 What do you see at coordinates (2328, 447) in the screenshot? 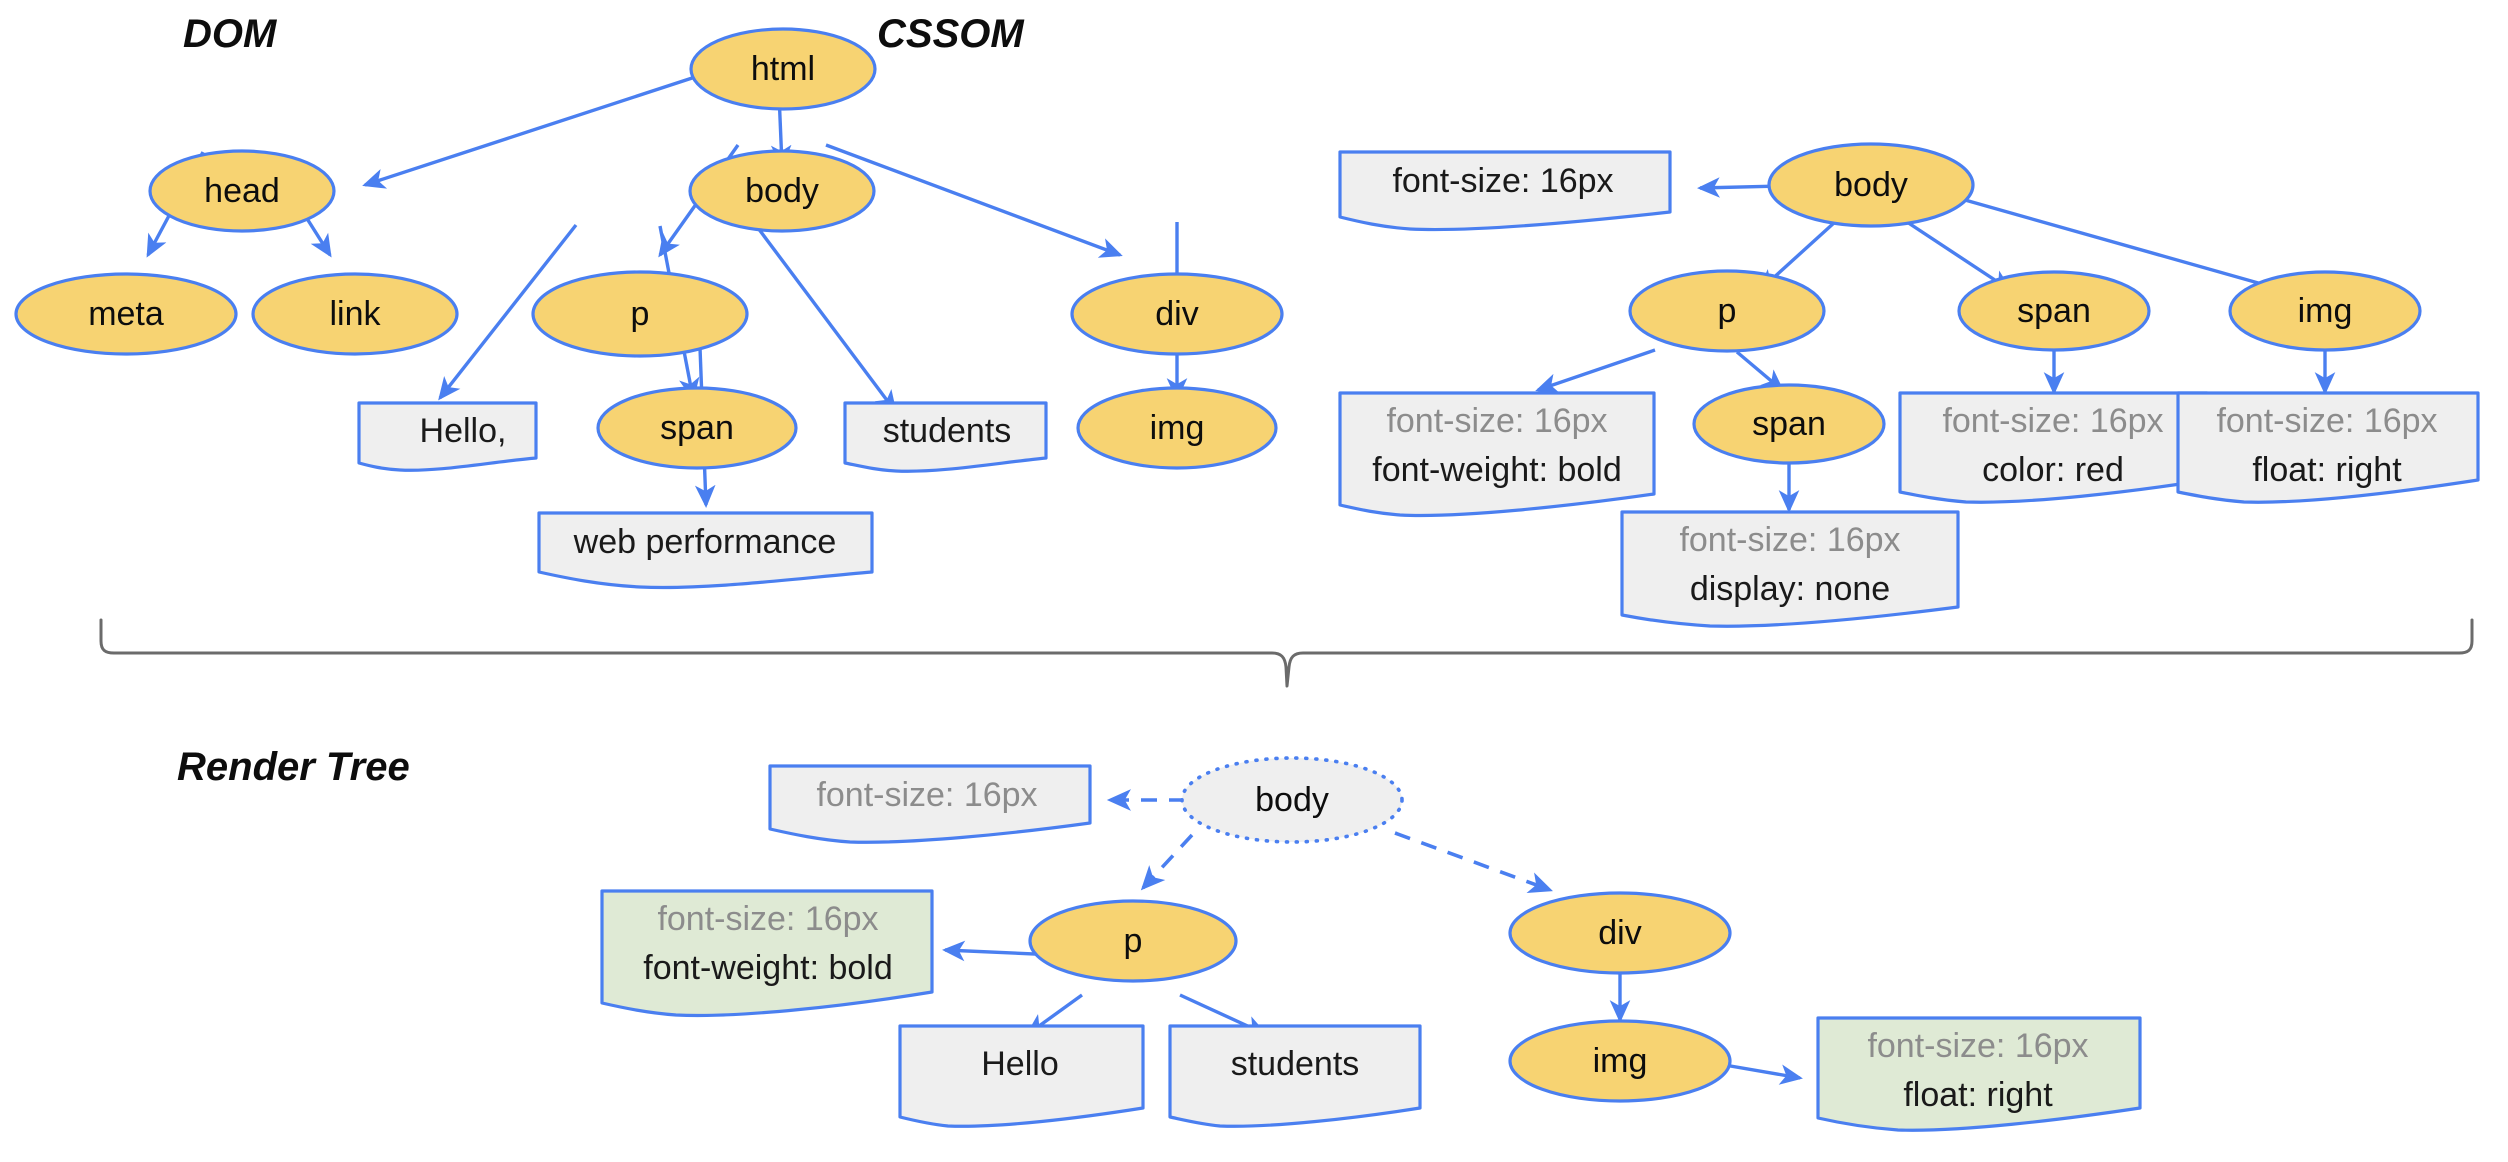
I see `cssom-rule-box-img: font-size: 16px float: right` at bounding box center [2328, 447].